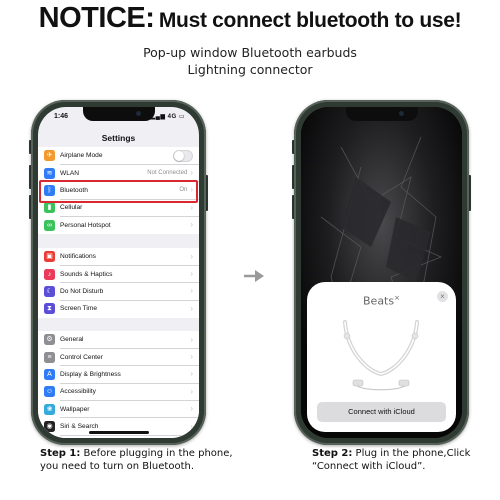 Image resolution: width=500 pixels, height=500 pixels. I want to click on status-icons: ▂▄▆ 4G ▭, so click(167, 117).